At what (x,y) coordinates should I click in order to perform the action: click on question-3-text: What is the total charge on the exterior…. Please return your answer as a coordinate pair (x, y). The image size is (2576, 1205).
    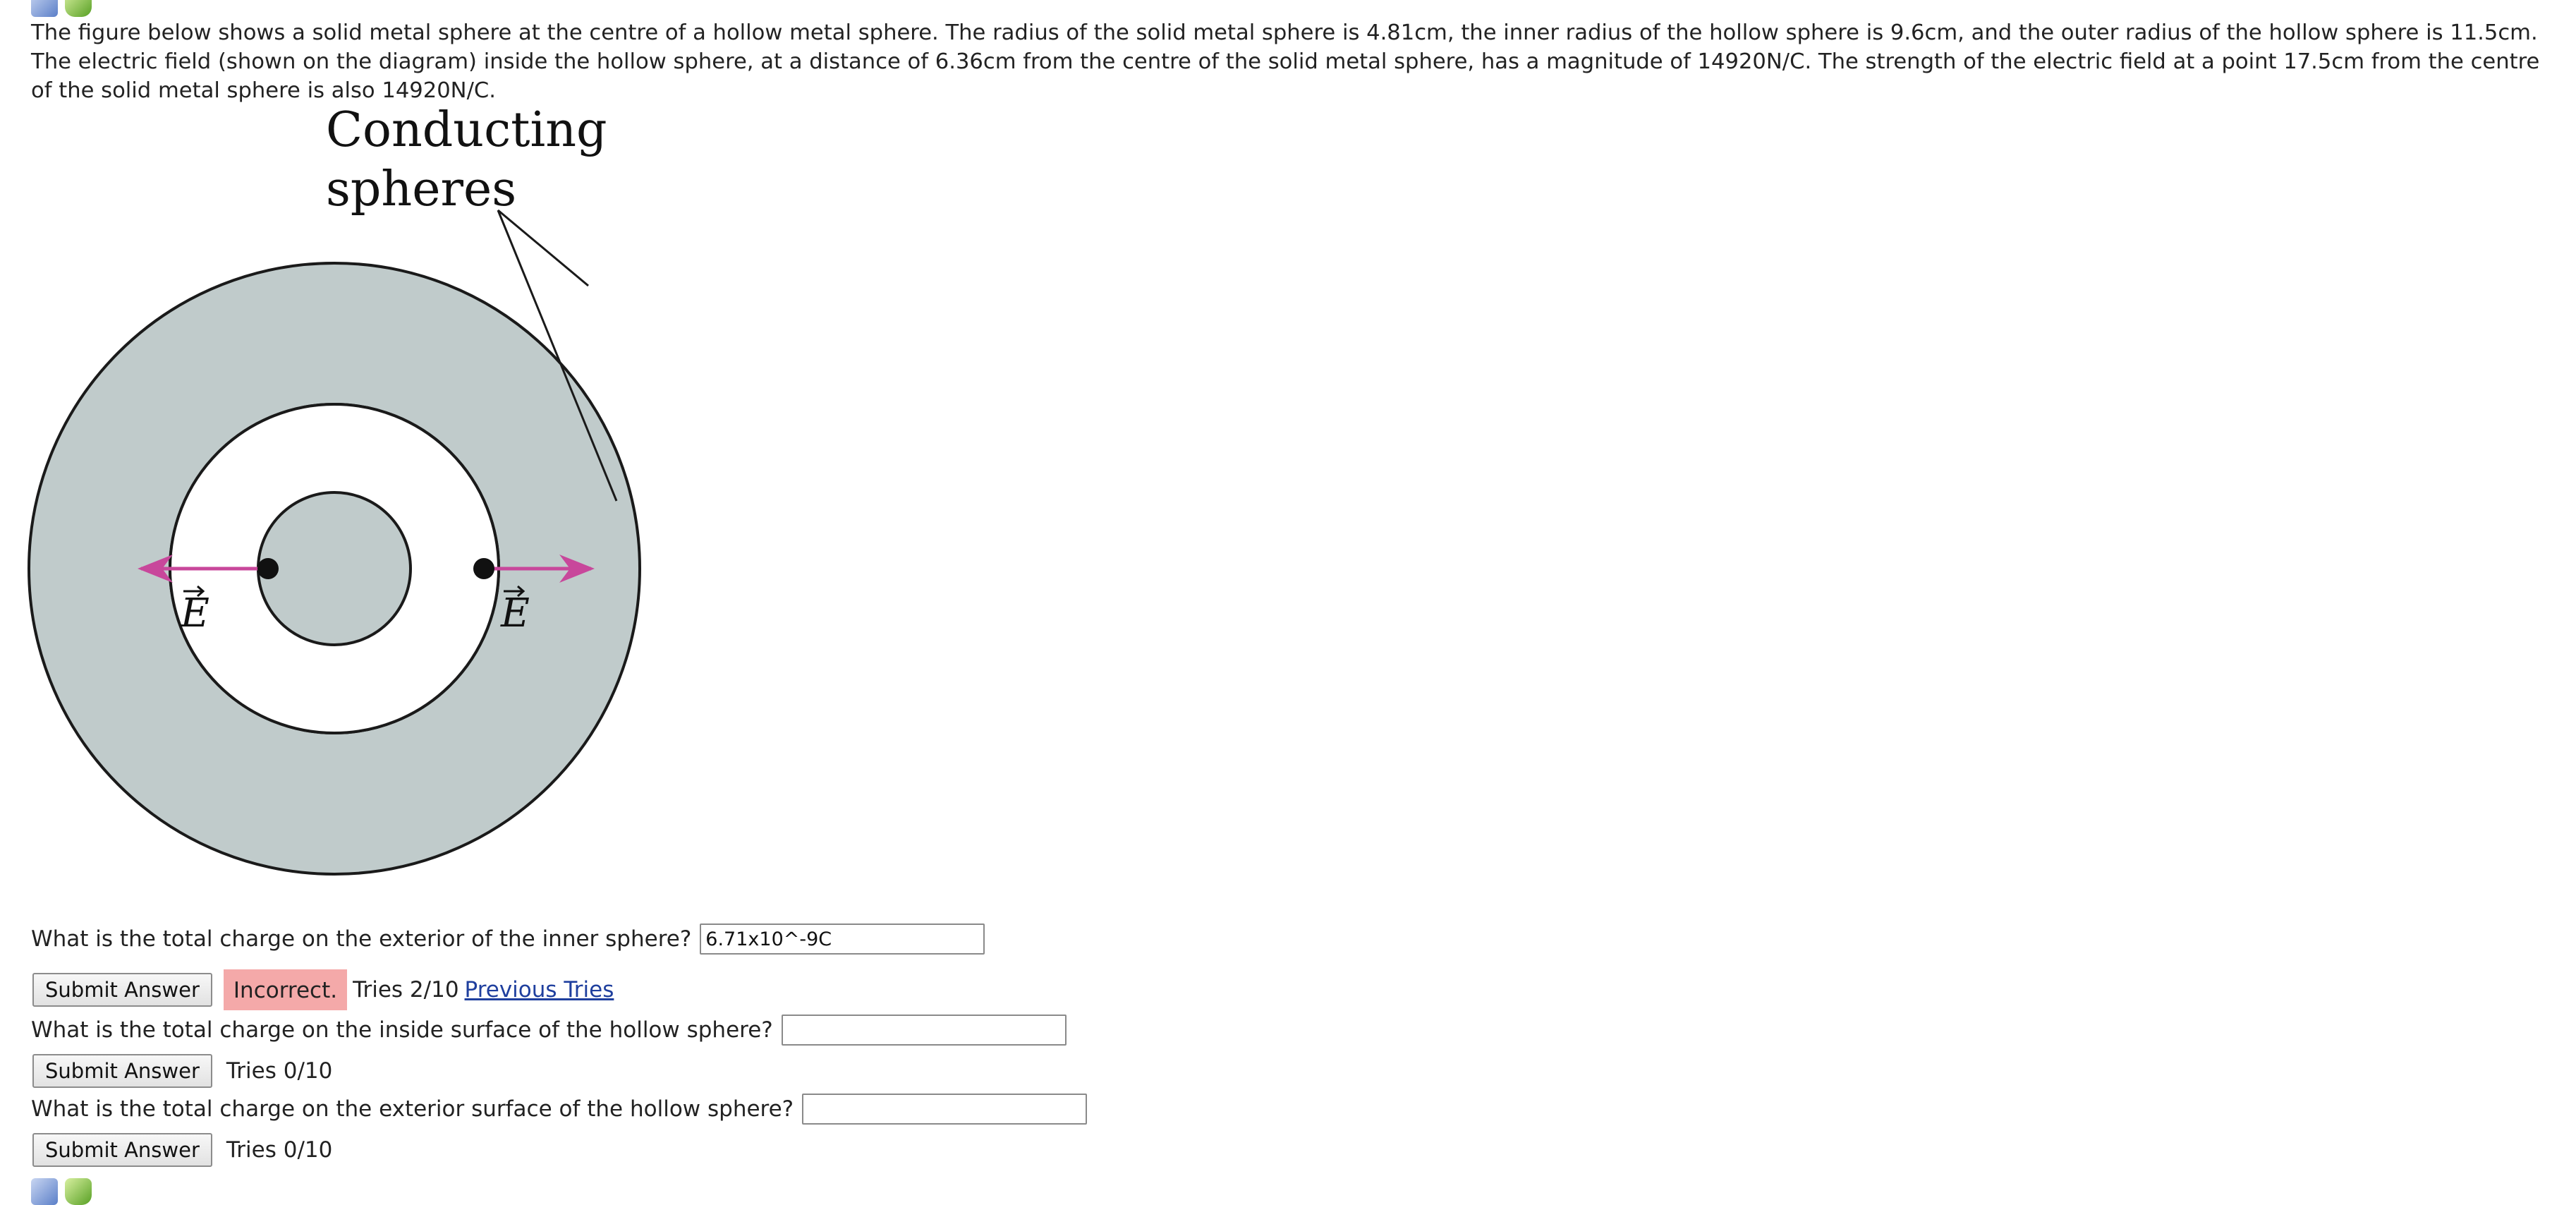
    Looking at the image, I should click on (412, 1109).